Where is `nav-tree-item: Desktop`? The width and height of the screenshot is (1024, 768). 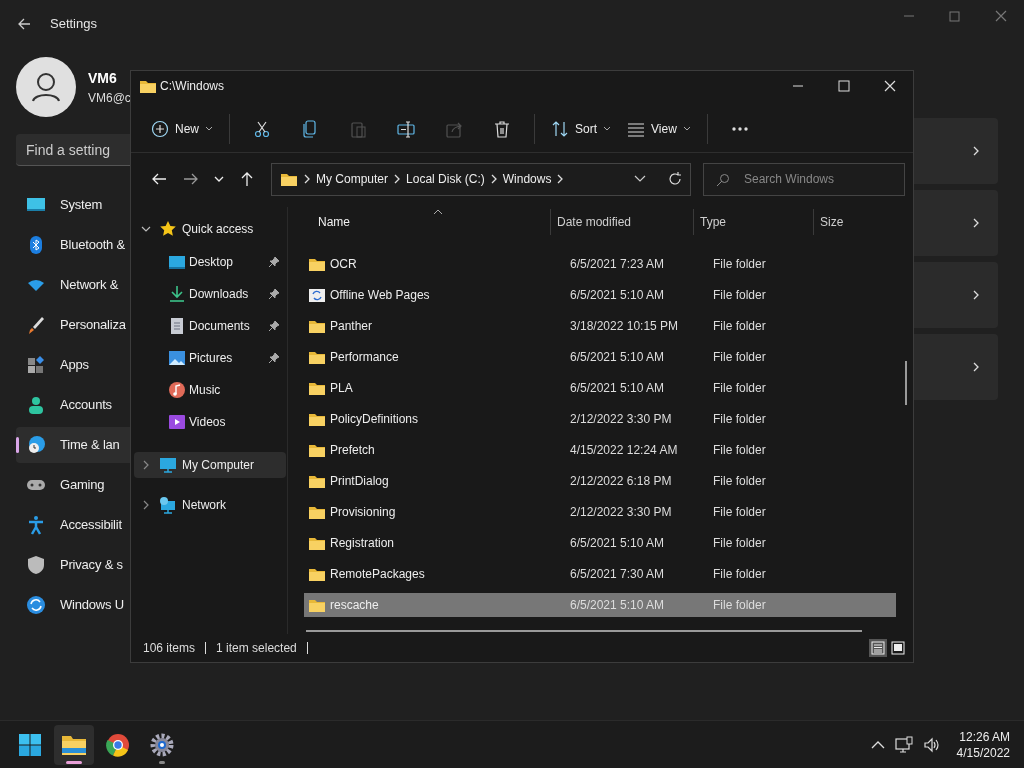
nav-tree-item: Desktop is located at coordinates (210, 262).